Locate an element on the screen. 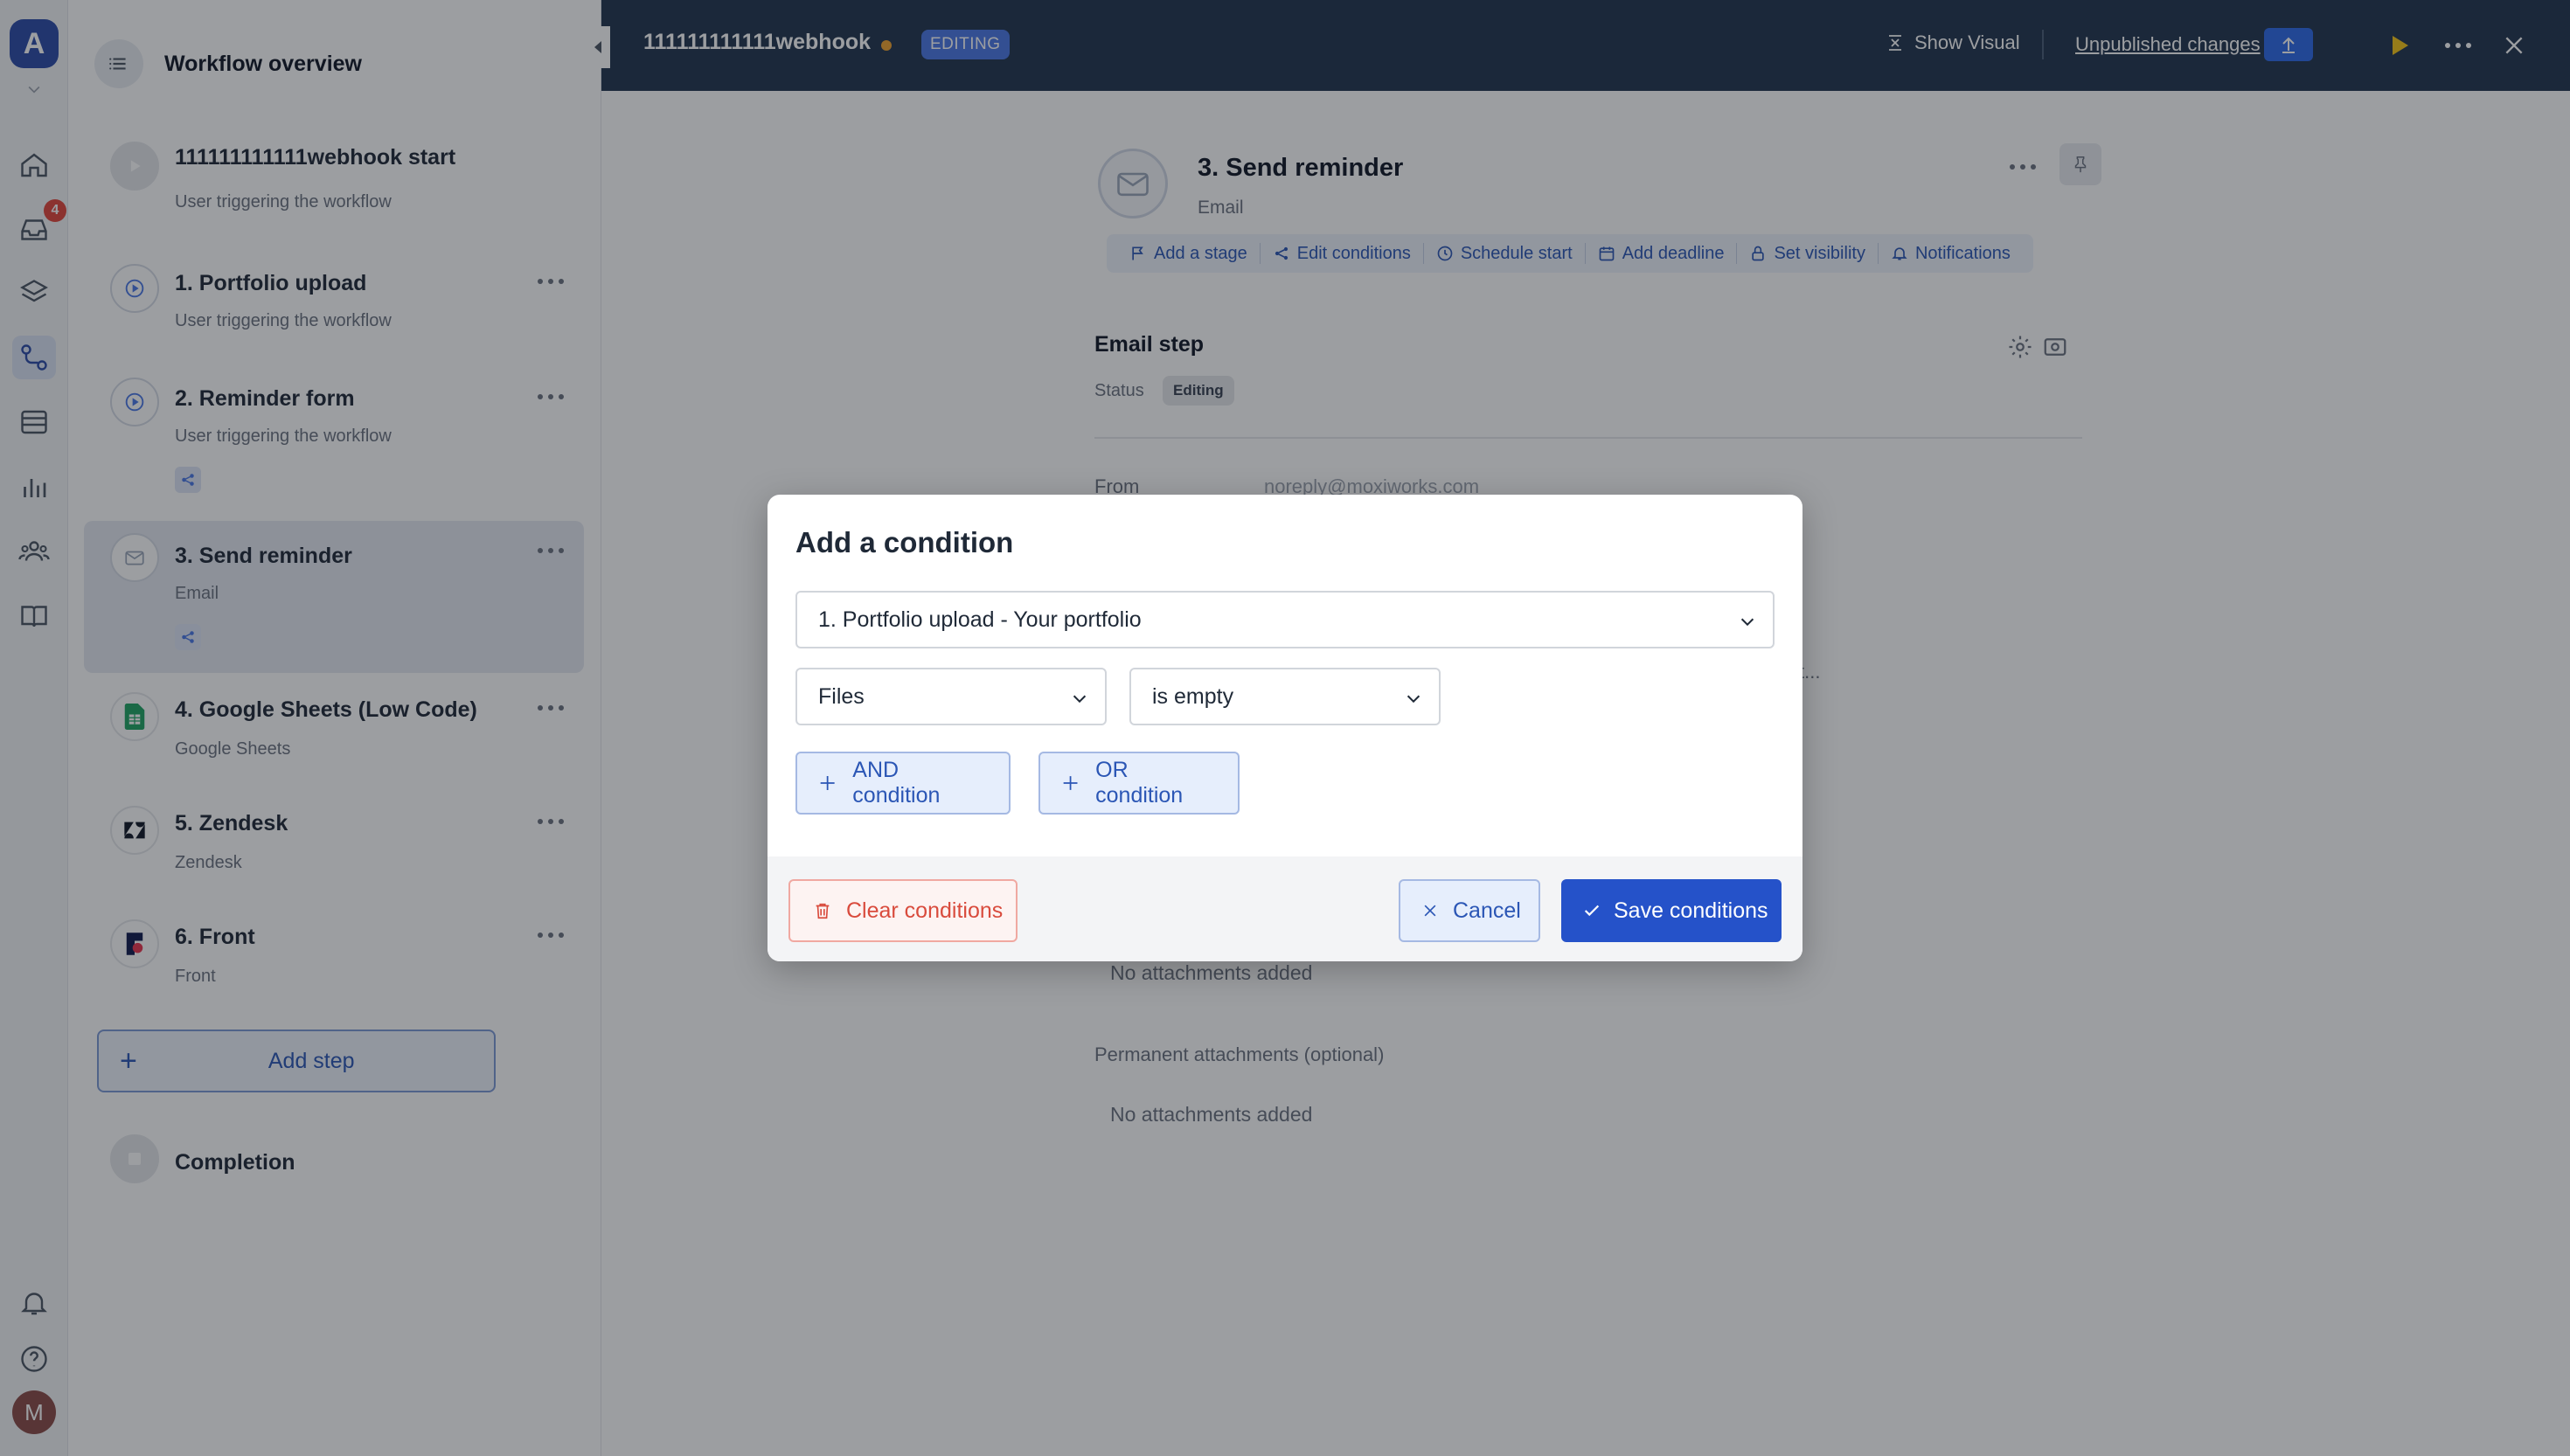 The width and height of the screenshot is (2570, 1456). condition-field-select: Files is located at coordinates (951, 696).